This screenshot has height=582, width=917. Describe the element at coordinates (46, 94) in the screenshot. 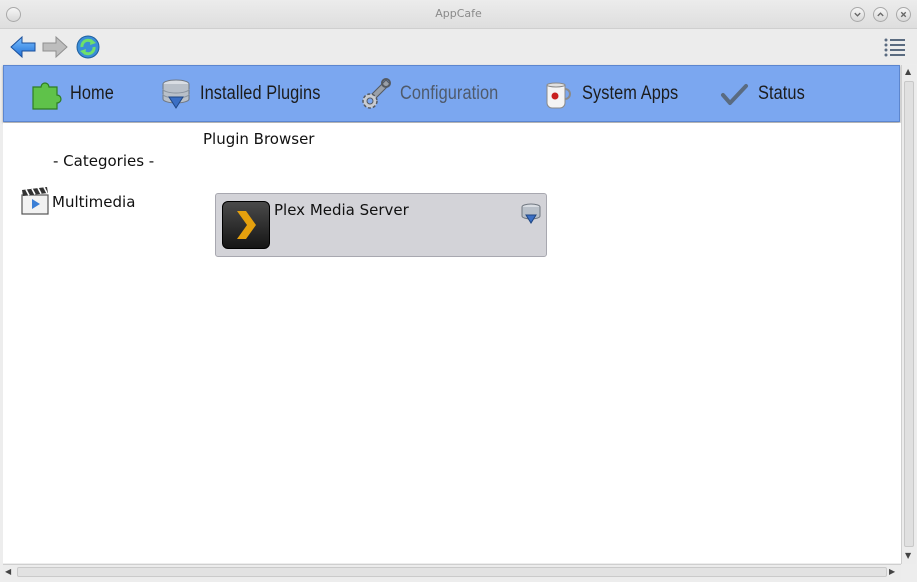

I see `puzzle-piece-icon` at that location.